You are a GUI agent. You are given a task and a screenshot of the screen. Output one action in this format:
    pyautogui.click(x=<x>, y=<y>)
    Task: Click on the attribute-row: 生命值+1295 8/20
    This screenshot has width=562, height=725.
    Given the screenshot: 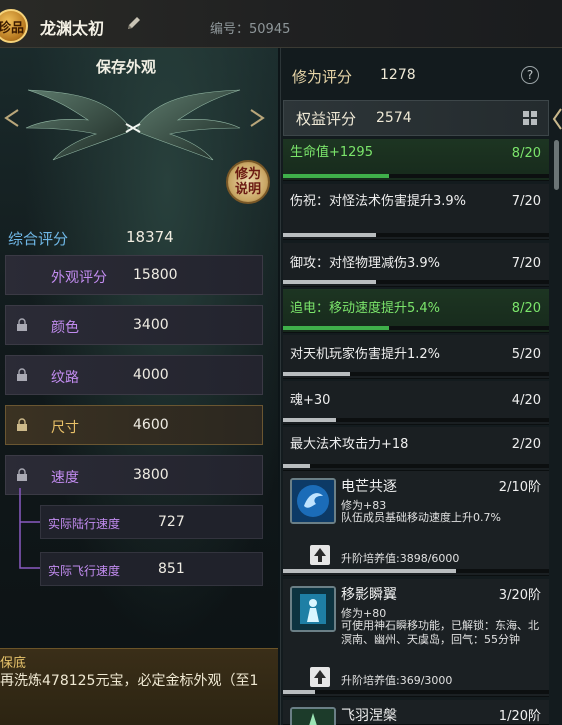 What is the action you would take?
    pyautogui.click(x=416, y=160)
    